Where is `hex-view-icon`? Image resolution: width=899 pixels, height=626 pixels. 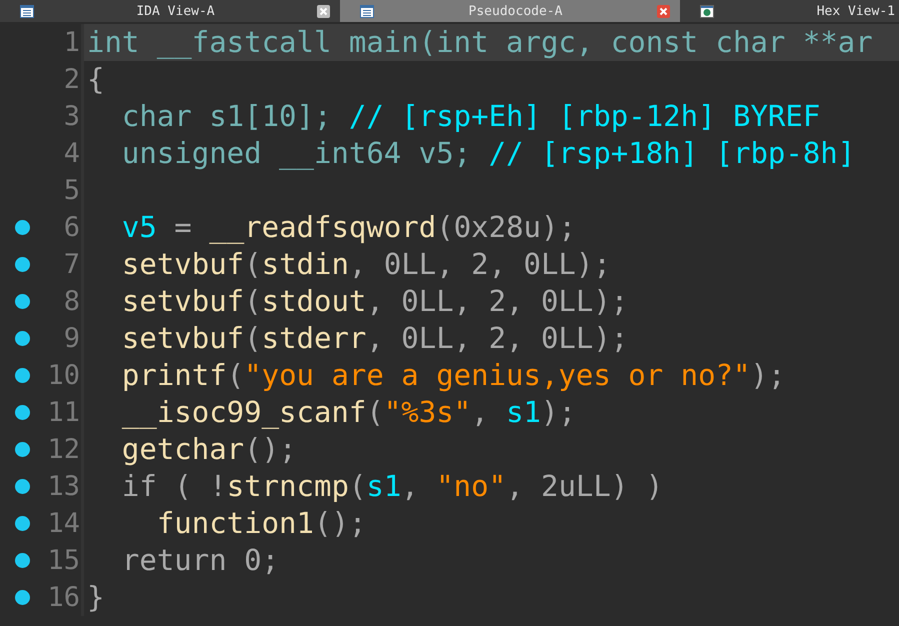 hex-view-icon is located at coordinates (707, 11).